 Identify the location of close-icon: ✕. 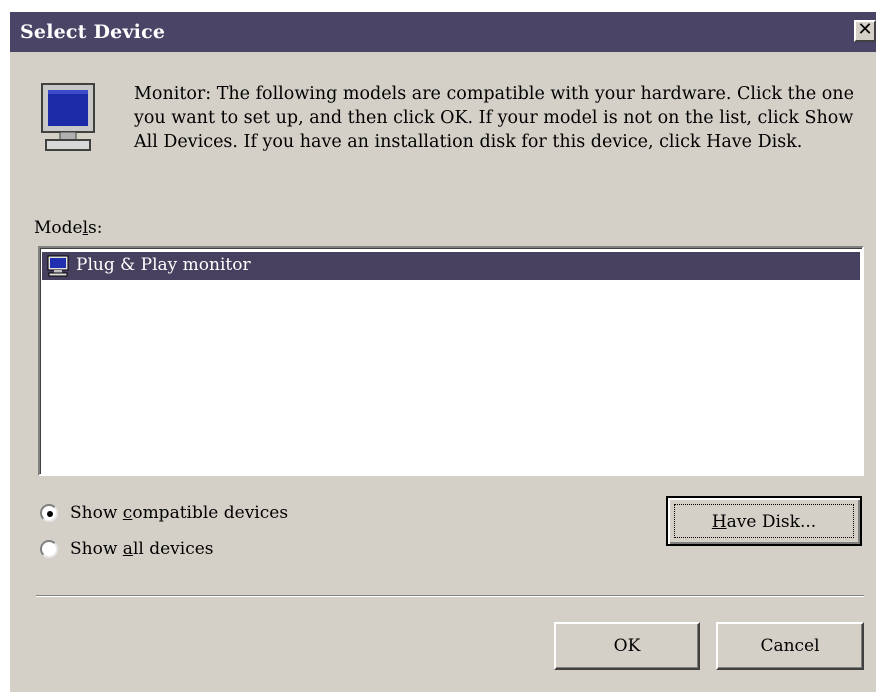
(865, 29).